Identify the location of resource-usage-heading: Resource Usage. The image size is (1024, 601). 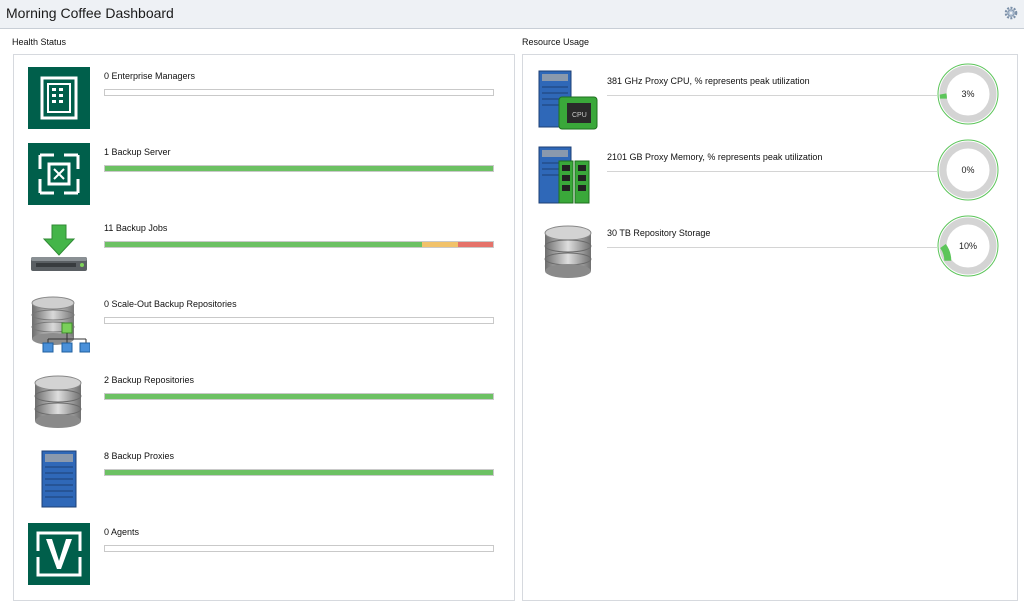
(555, 42).